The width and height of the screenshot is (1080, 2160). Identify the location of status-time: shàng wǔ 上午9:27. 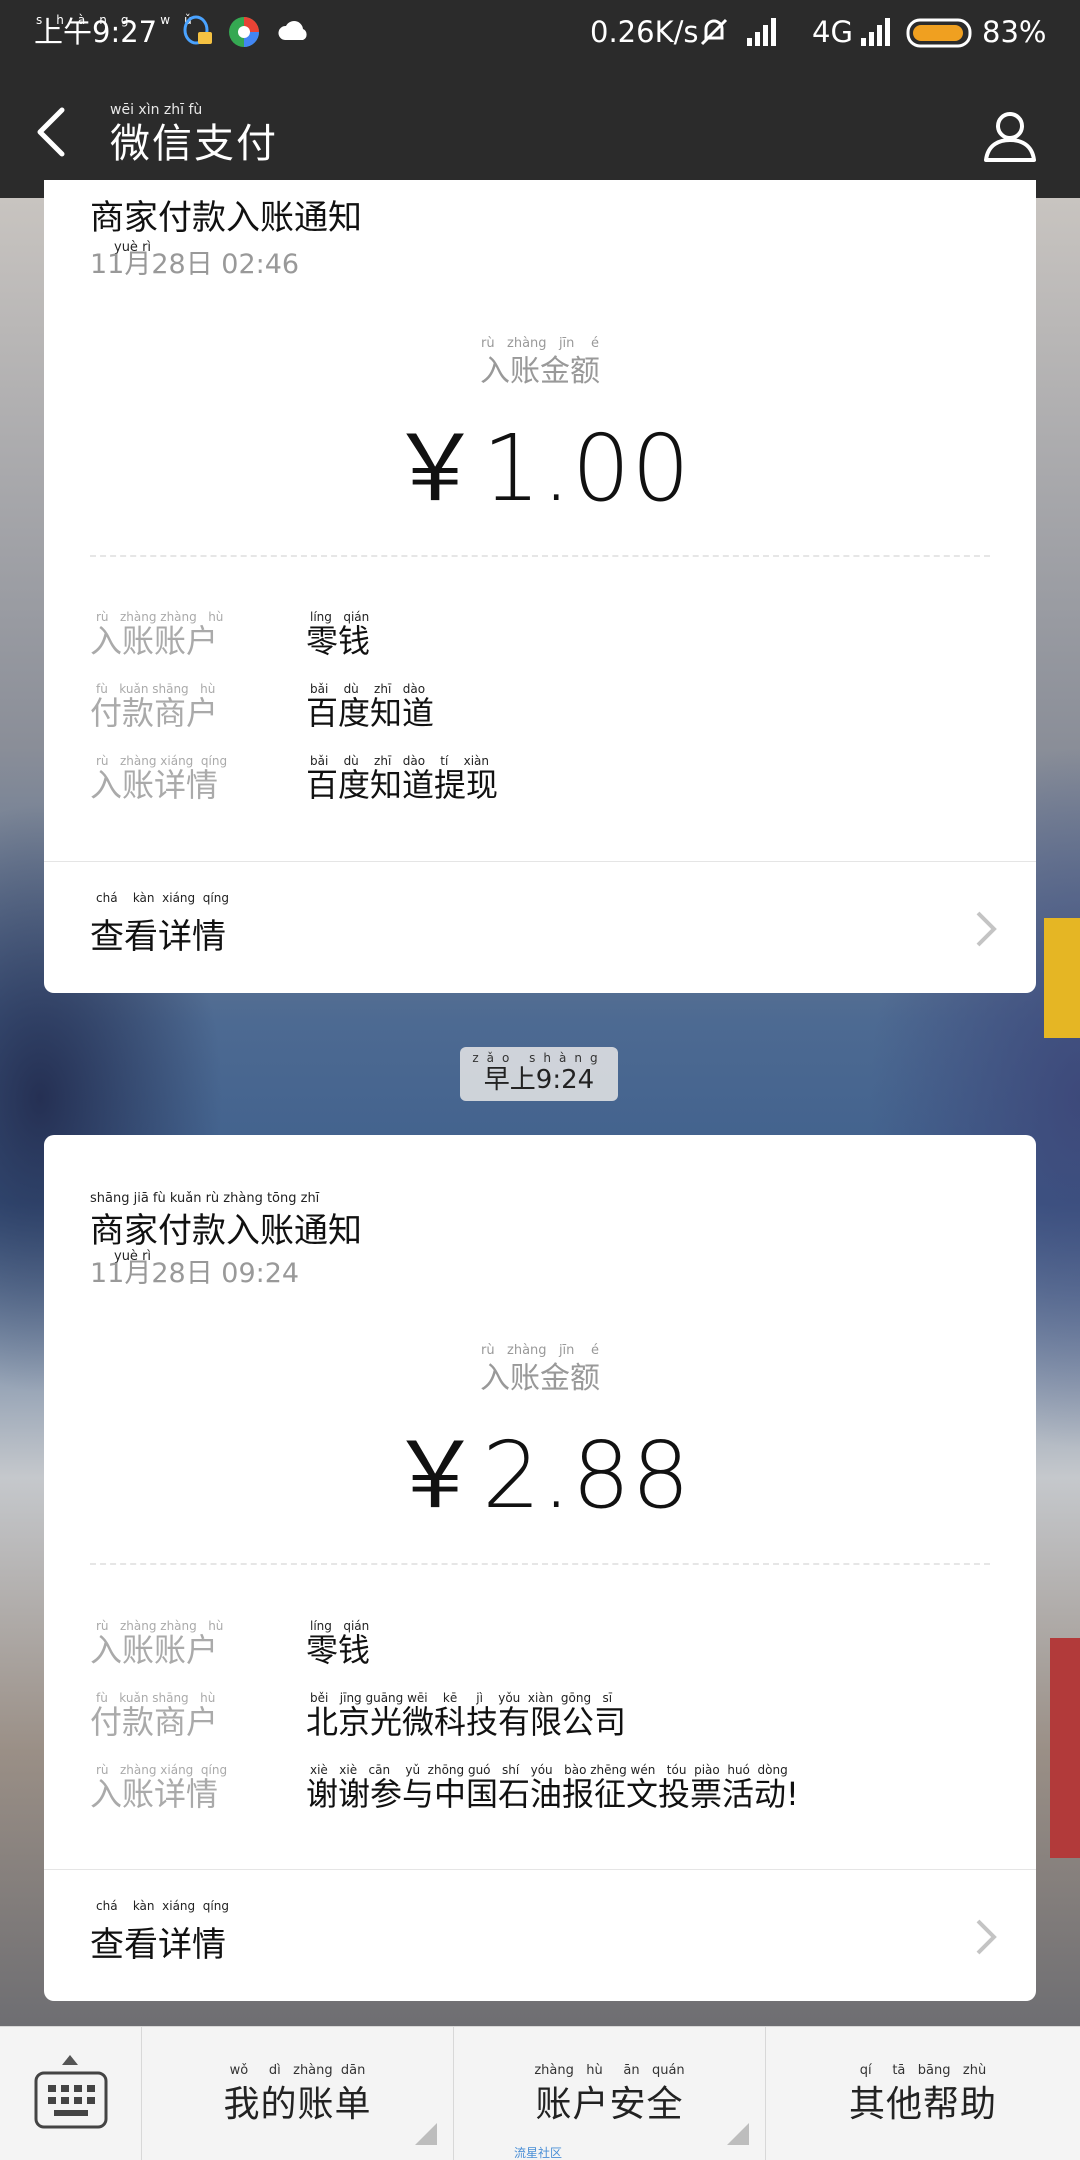
(113, 31).